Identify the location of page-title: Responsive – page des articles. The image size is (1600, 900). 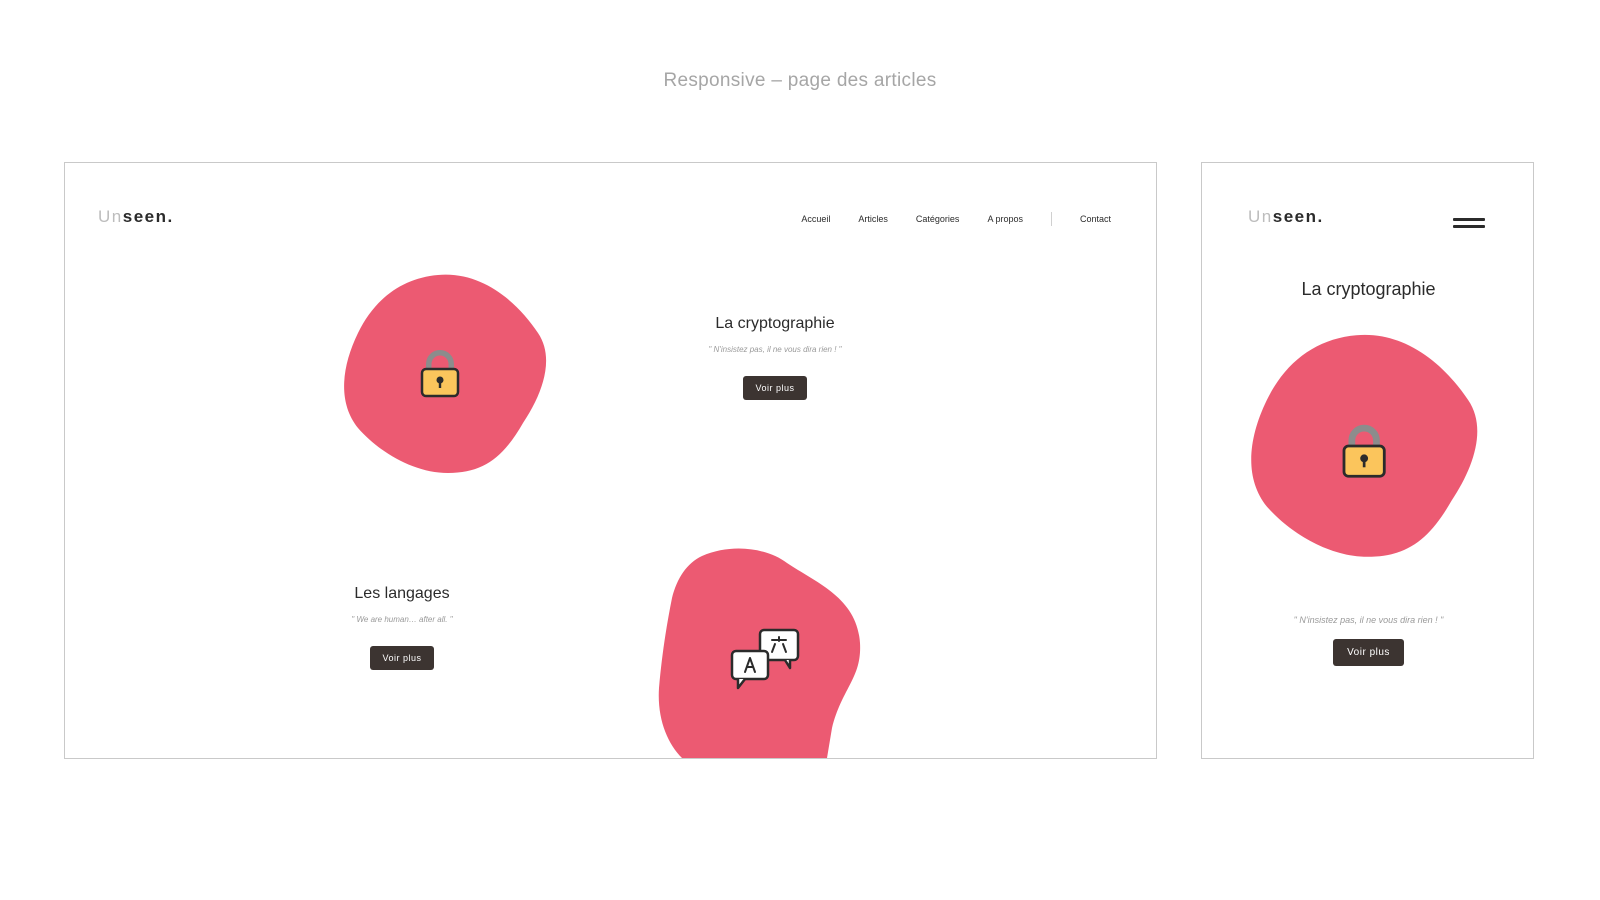
(800, 80).